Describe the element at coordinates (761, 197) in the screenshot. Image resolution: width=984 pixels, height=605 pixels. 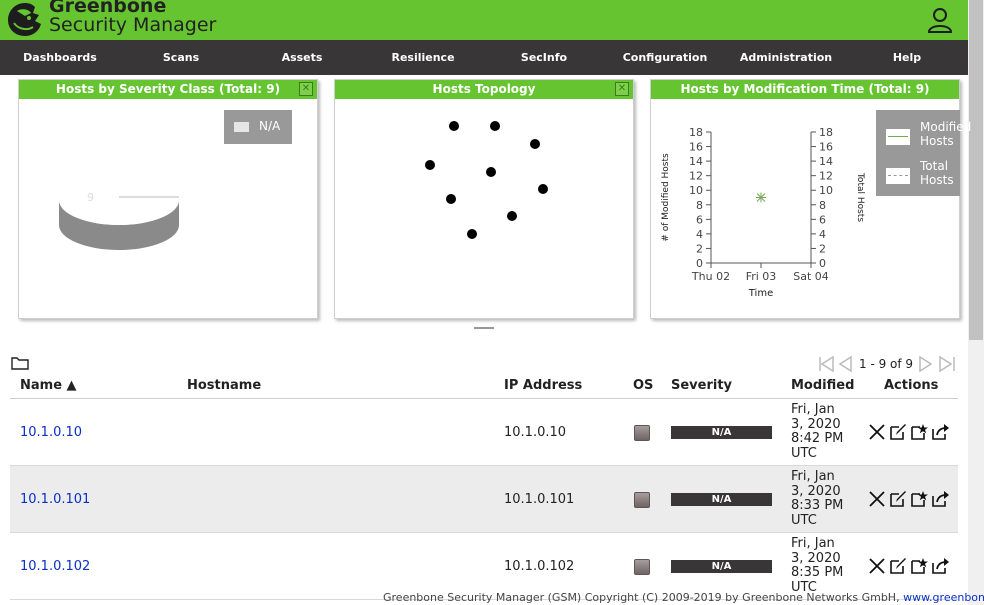
I see `total-hosts-point` at that location.